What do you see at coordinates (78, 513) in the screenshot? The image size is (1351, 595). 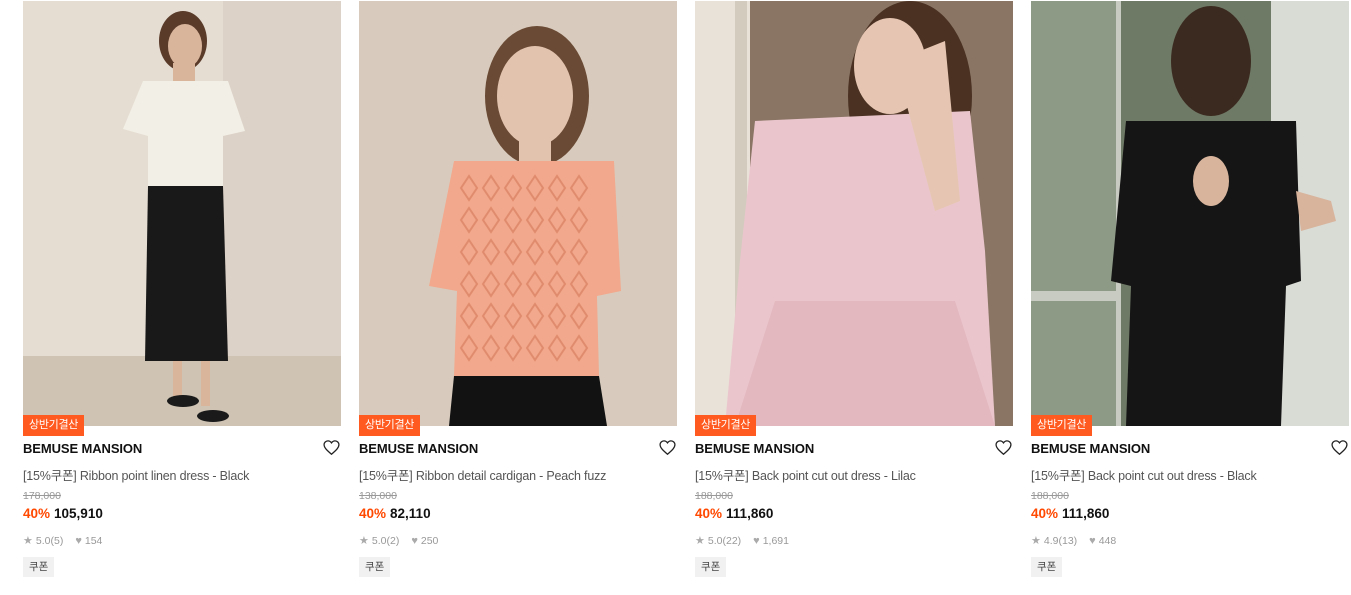 I see `sale-price: 105,910` at bounding box center [78, 513].